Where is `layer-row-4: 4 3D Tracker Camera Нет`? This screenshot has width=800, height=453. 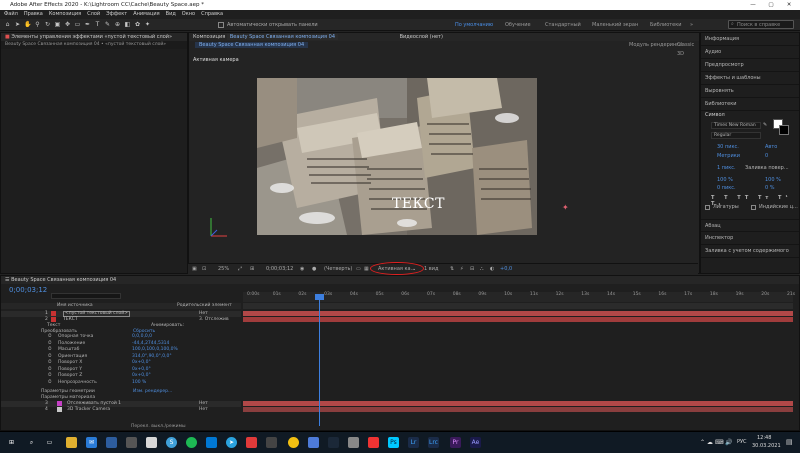
layer-row-4: 4 3D Tracker Camera Нет is located at coordinates (121, 410).